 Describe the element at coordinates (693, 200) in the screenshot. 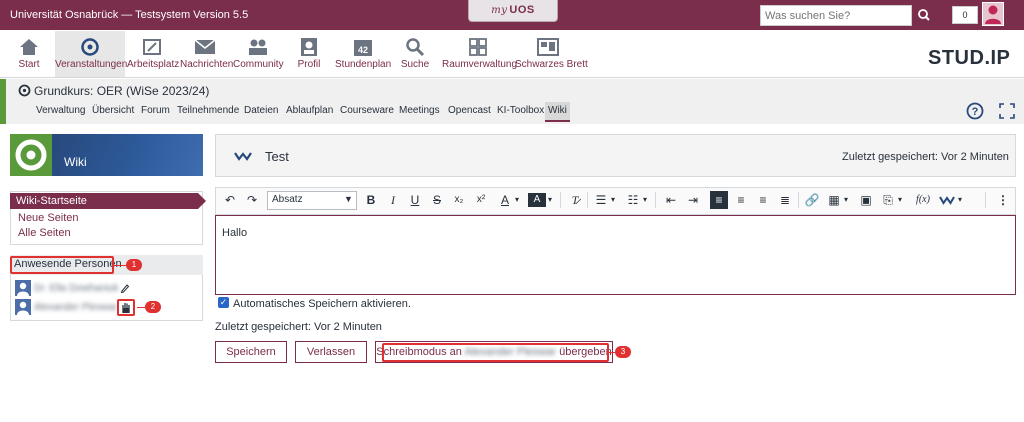

I see `indent-icon: ⇥` at that location.